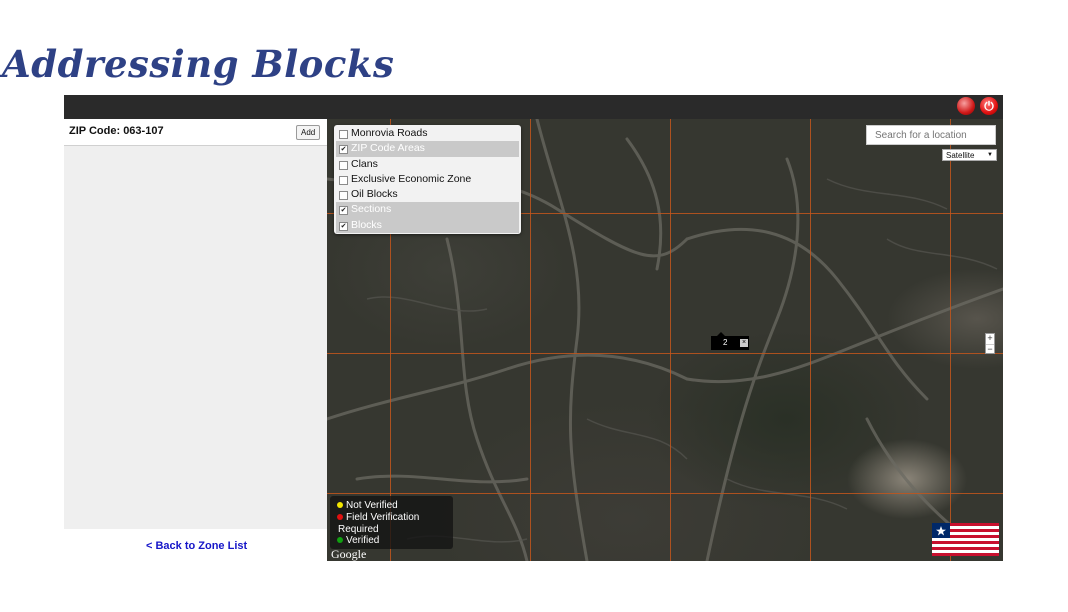 Image resolution: width=1068 pixels, height=612 pixels. I want to click on back-to-zone-list-link: < Back to Zone List, so click(196, 546).